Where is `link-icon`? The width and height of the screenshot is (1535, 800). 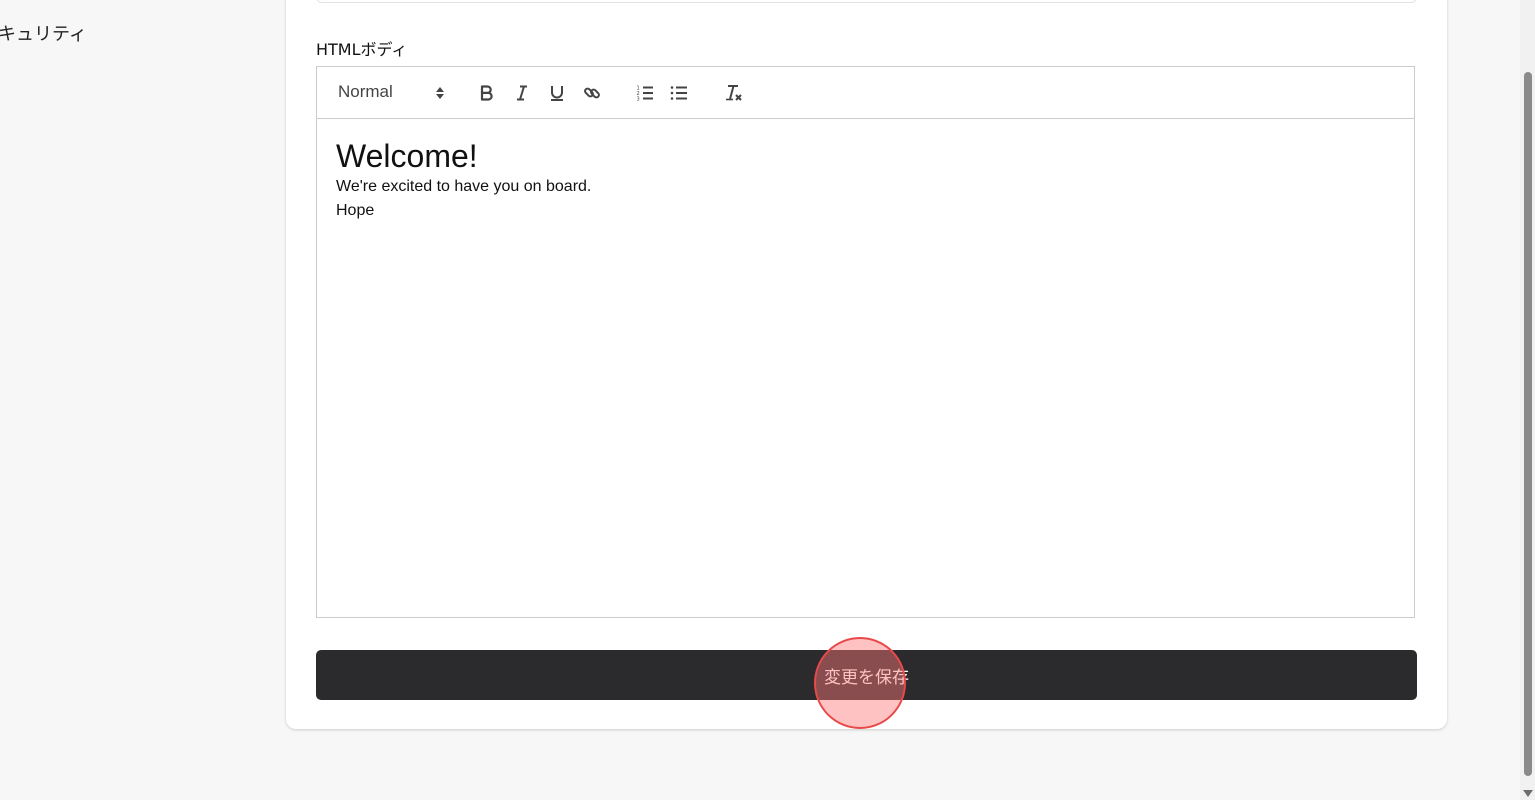 link-icon is located at coordinates (592, 93).